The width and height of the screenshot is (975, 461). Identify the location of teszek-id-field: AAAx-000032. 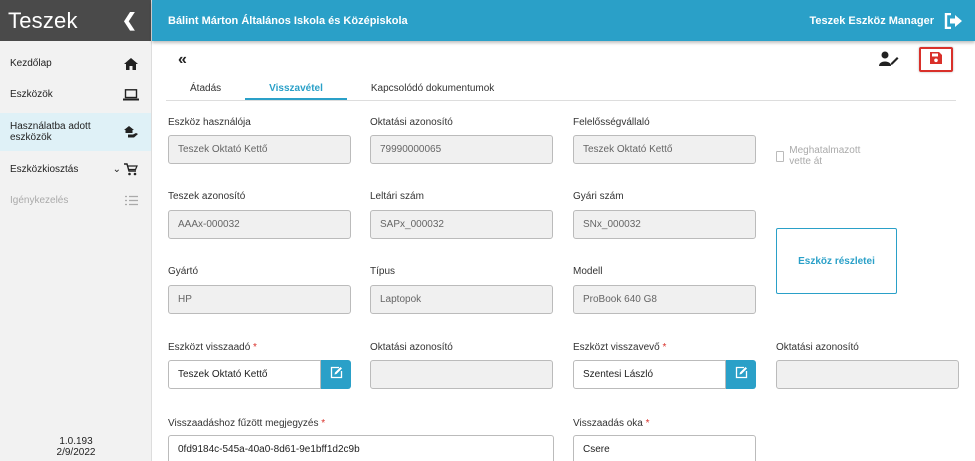
(259, 224).